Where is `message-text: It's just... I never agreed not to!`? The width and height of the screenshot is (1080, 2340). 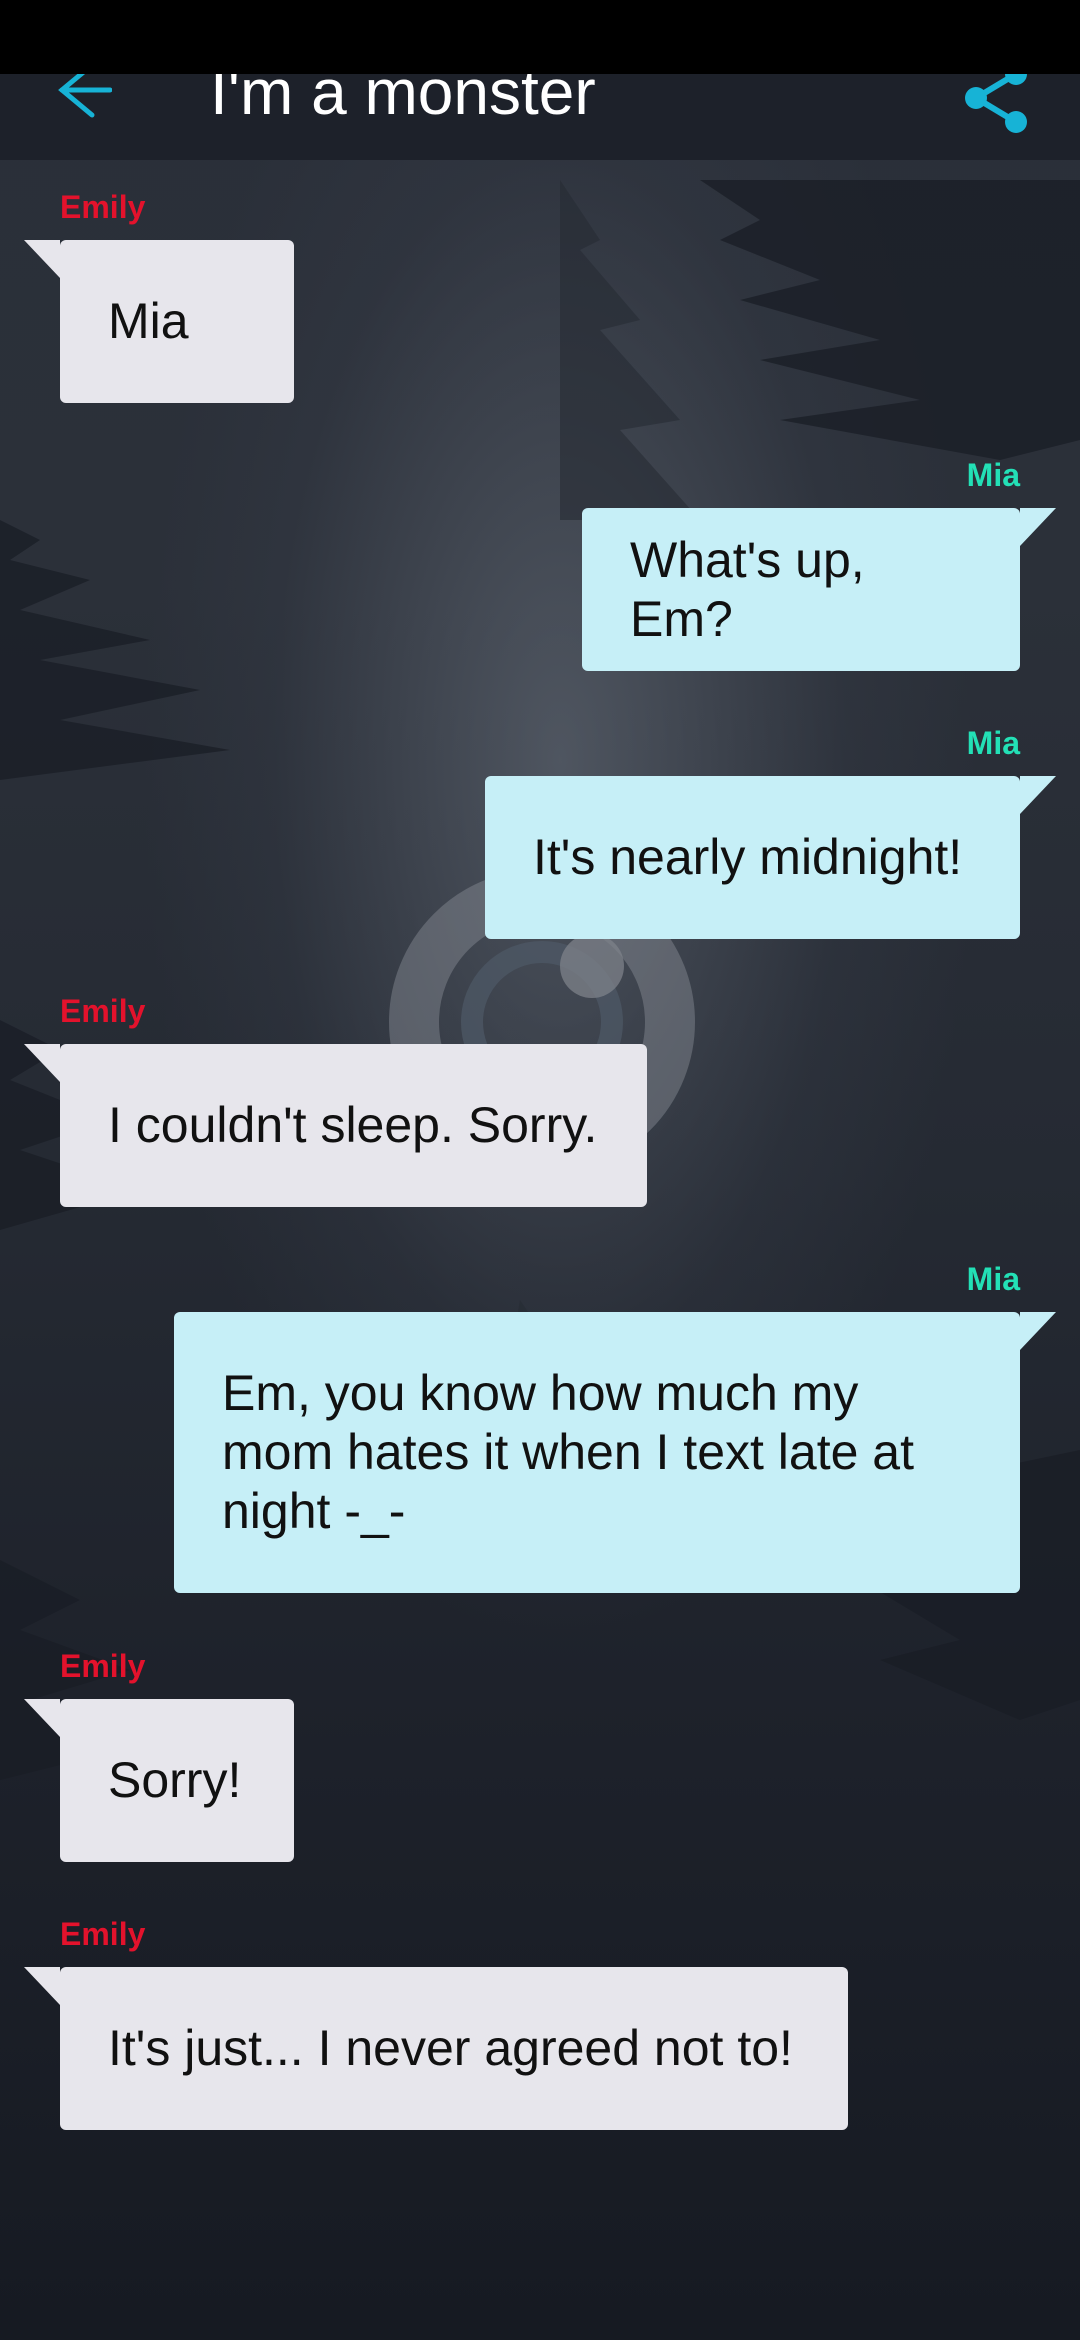 message-text: It's just... I never agreed not to! is located at coordinates (450, 2048).